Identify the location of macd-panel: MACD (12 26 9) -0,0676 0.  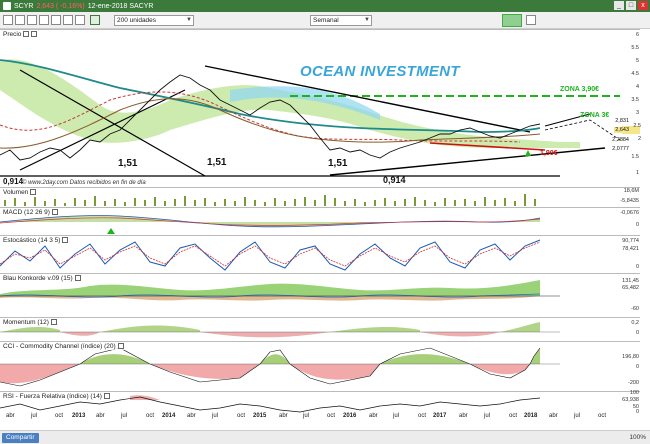
(320, 221).